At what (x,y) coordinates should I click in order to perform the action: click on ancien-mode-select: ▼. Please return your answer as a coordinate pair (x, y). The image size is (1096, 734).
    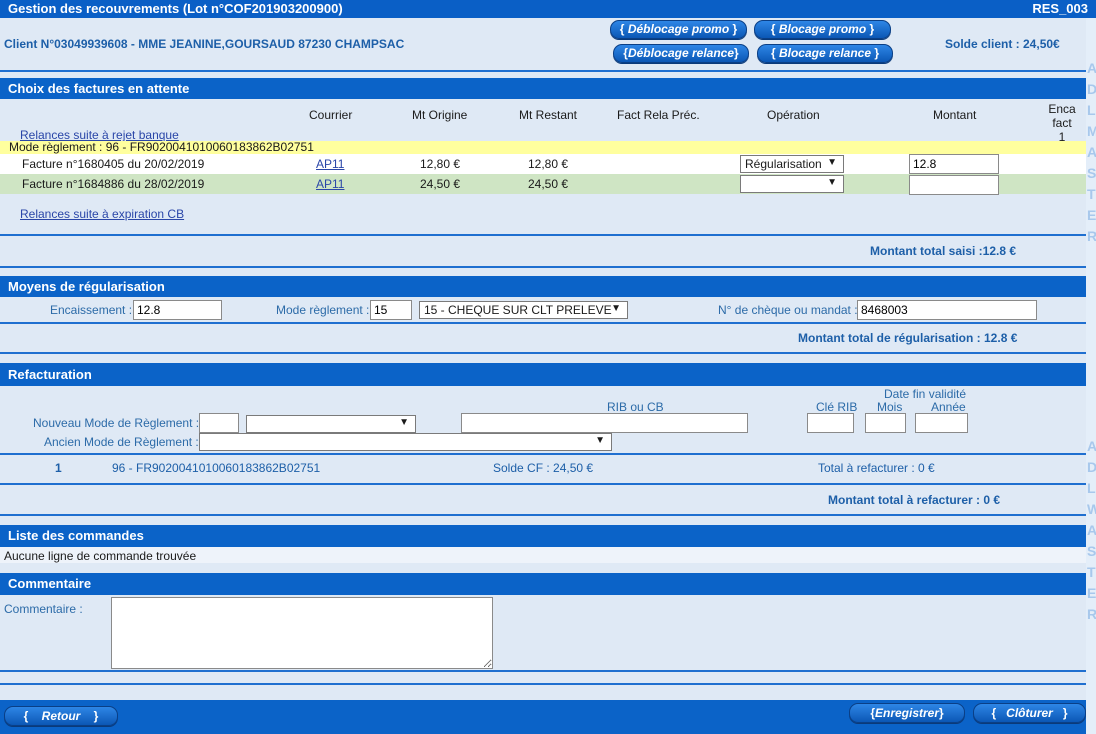
    Looking at the image, I should click on (405, 442).